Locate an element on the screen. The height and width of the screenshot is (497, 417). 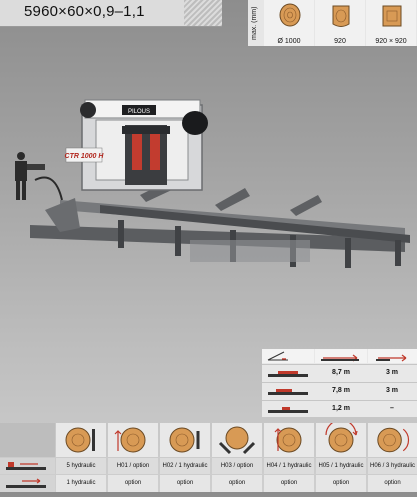
spec-extension-value: – is located at coordinates (392, 408).